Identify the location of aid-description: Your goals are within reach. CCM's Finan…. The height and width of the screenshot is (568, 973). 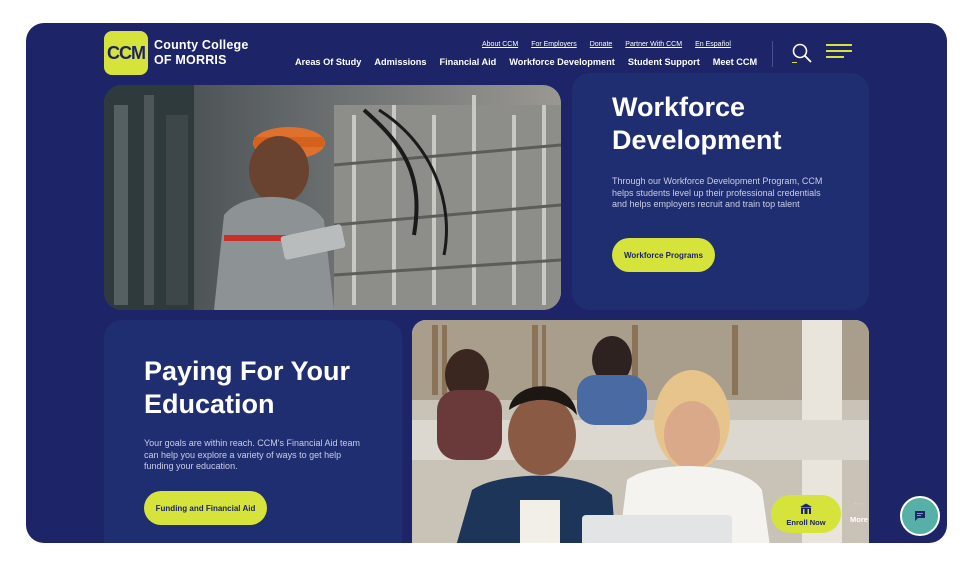
(252, 454).